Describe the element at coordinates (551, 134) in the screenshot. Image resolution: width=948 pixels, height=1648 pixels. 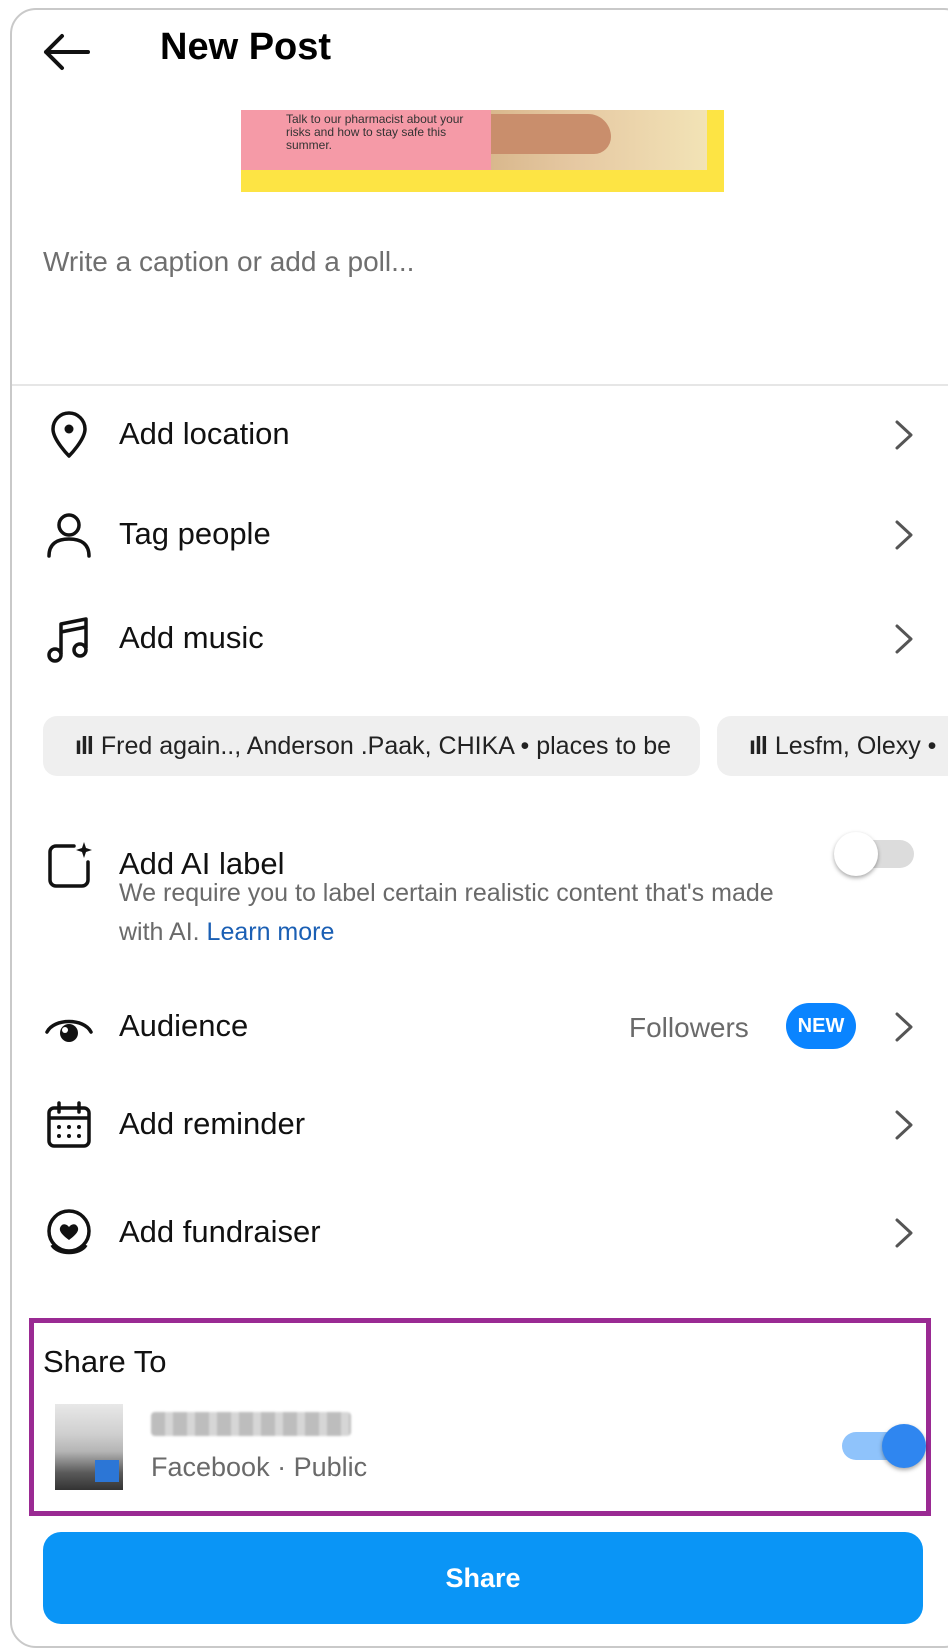
I see `ad-photo-hand` at that location.